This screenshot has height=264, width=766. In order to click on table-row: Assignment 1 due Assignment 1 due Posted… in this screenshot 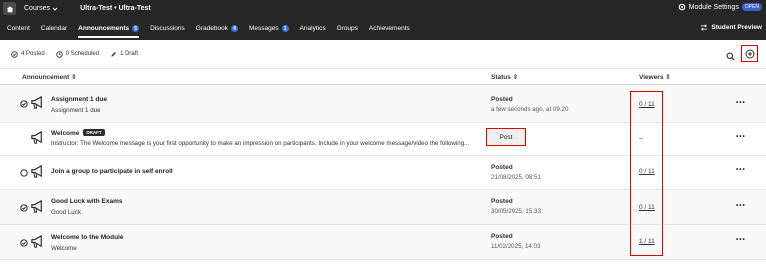, I will do `click(383, 104)`.